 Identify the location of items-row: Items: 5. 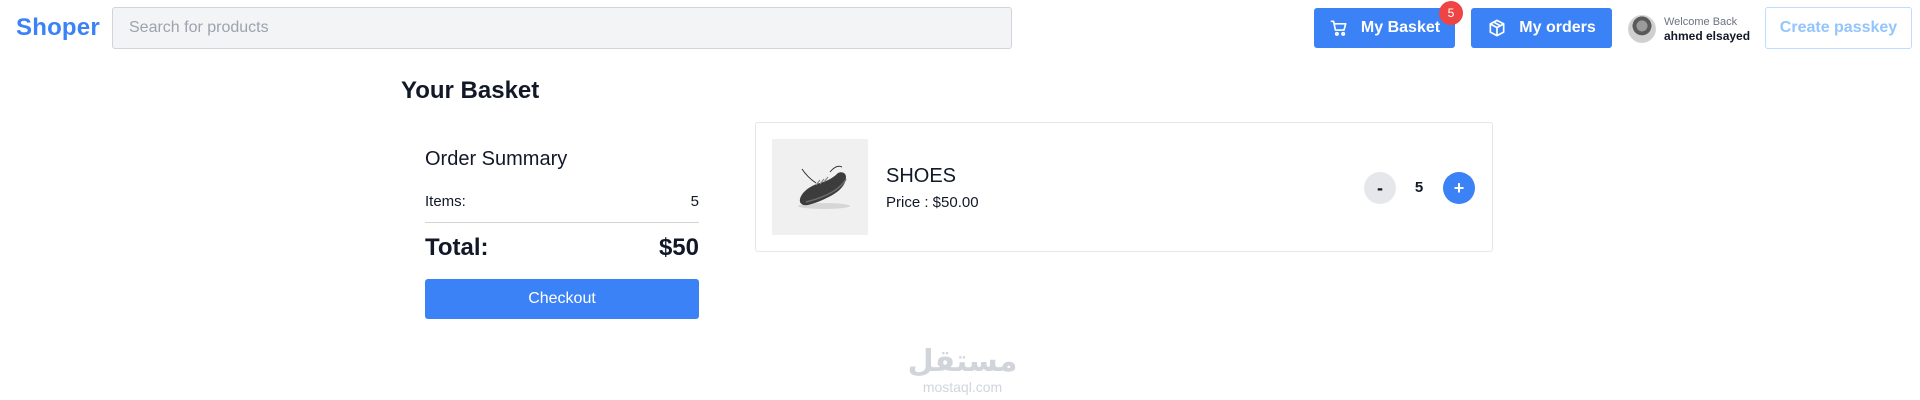
(562, 201).